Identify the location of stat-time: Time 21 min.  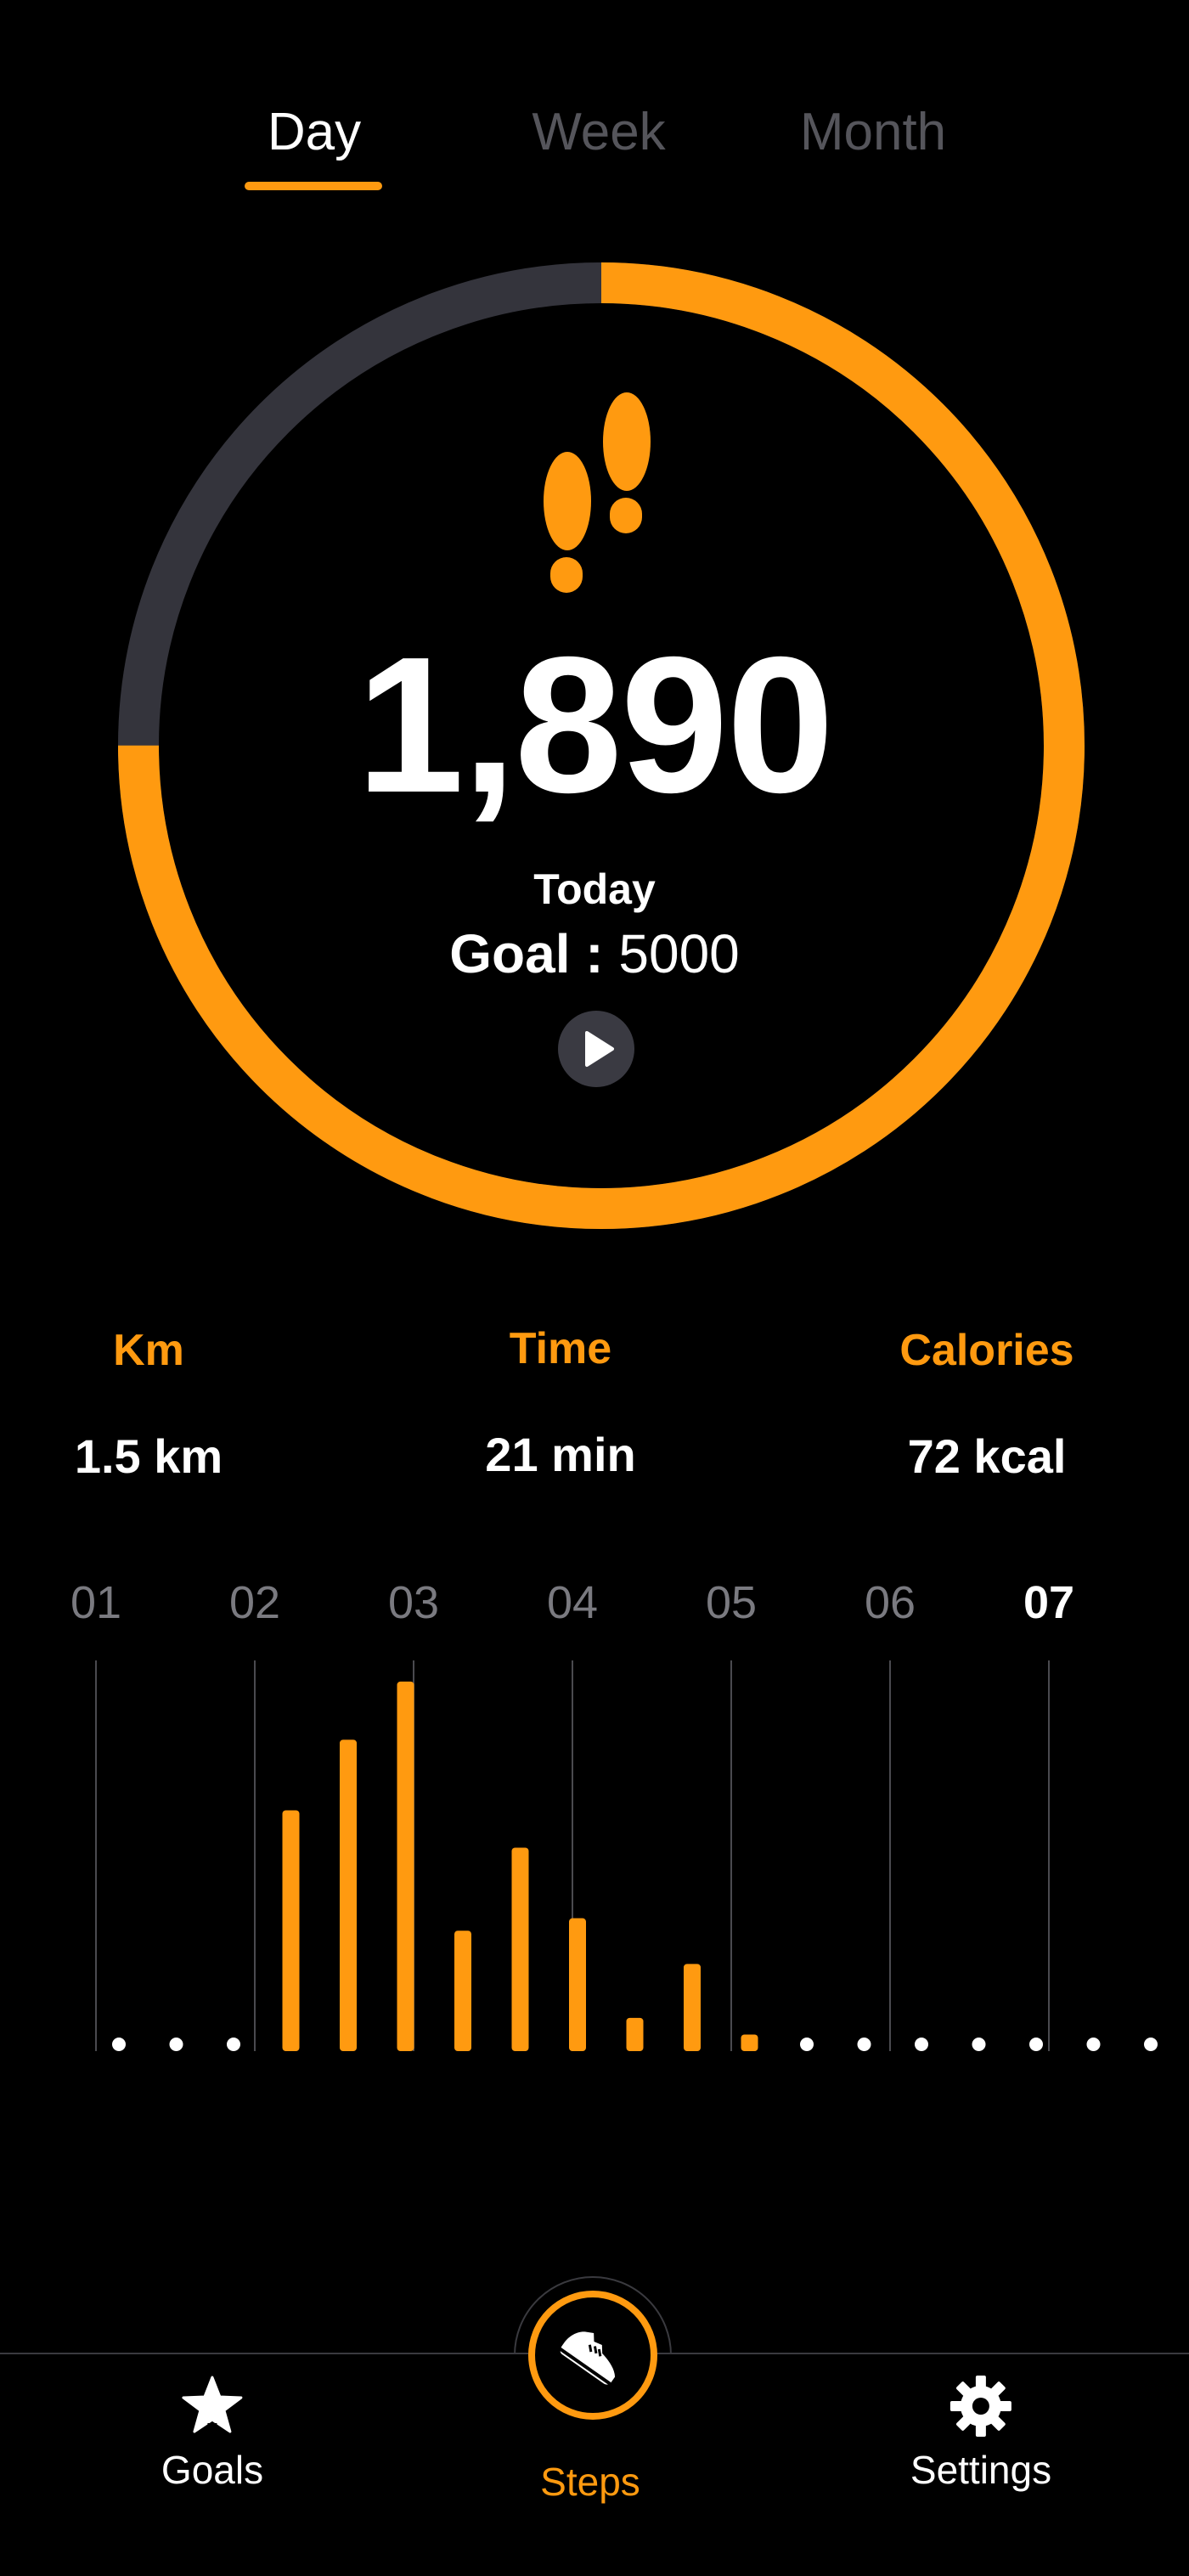
(560, 1402).